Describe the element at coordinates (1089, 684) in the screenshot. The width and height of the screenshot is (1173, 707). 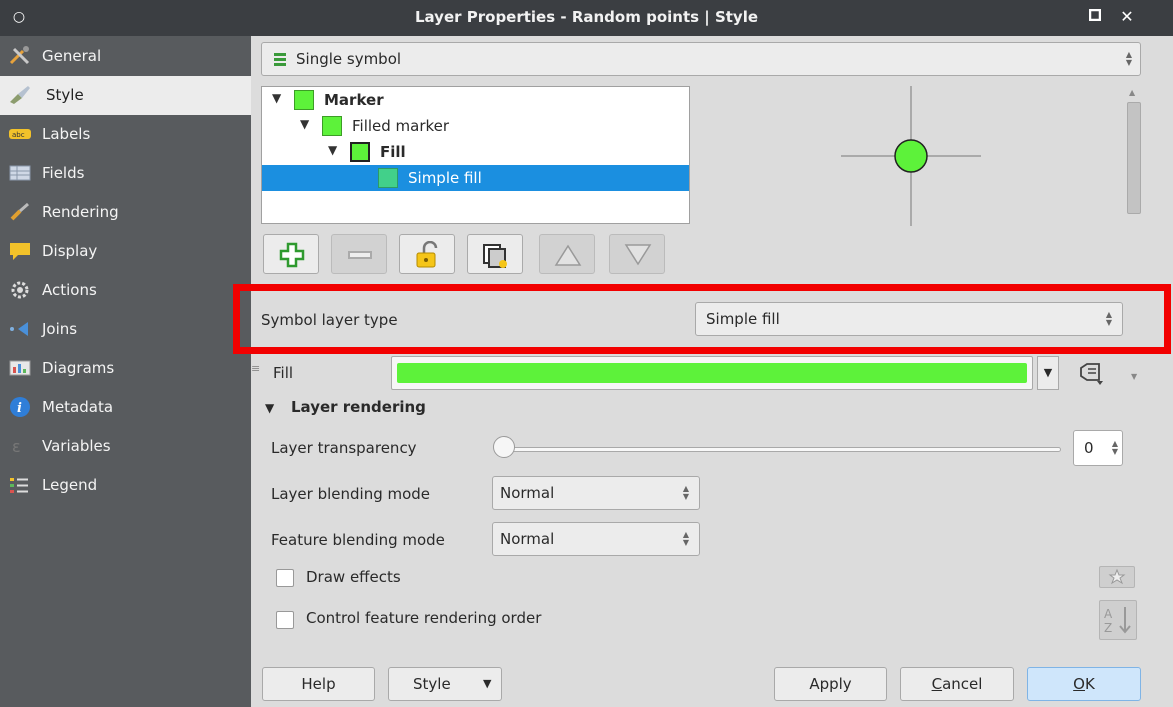
I see `ok-label: K` at that location.